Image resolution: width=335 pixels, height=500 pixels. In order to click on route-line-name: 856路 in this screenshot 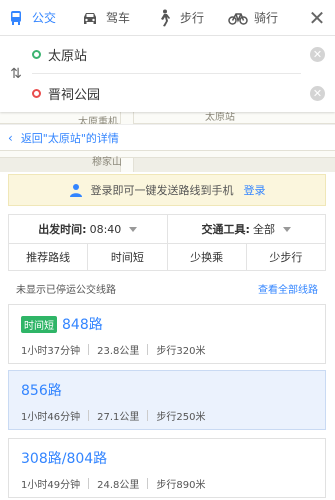, I will do `click(41, 391)`.